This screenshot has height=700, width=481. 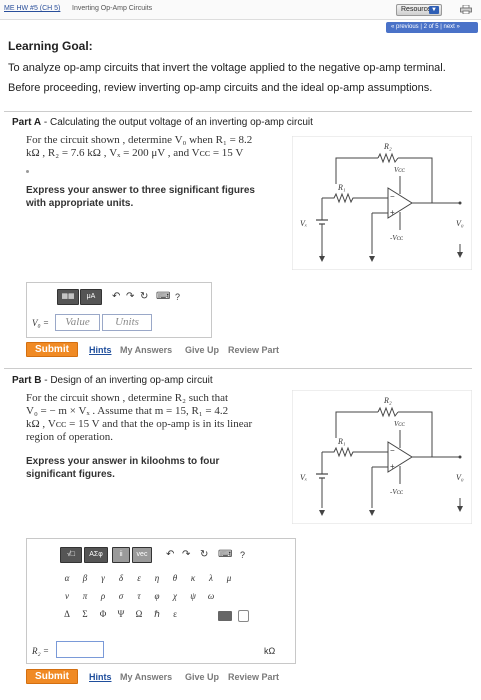 What do you see at coordinates (142, 555) in the screenshot?
I see `vector-button: vec` at bounding box center [142, 555].